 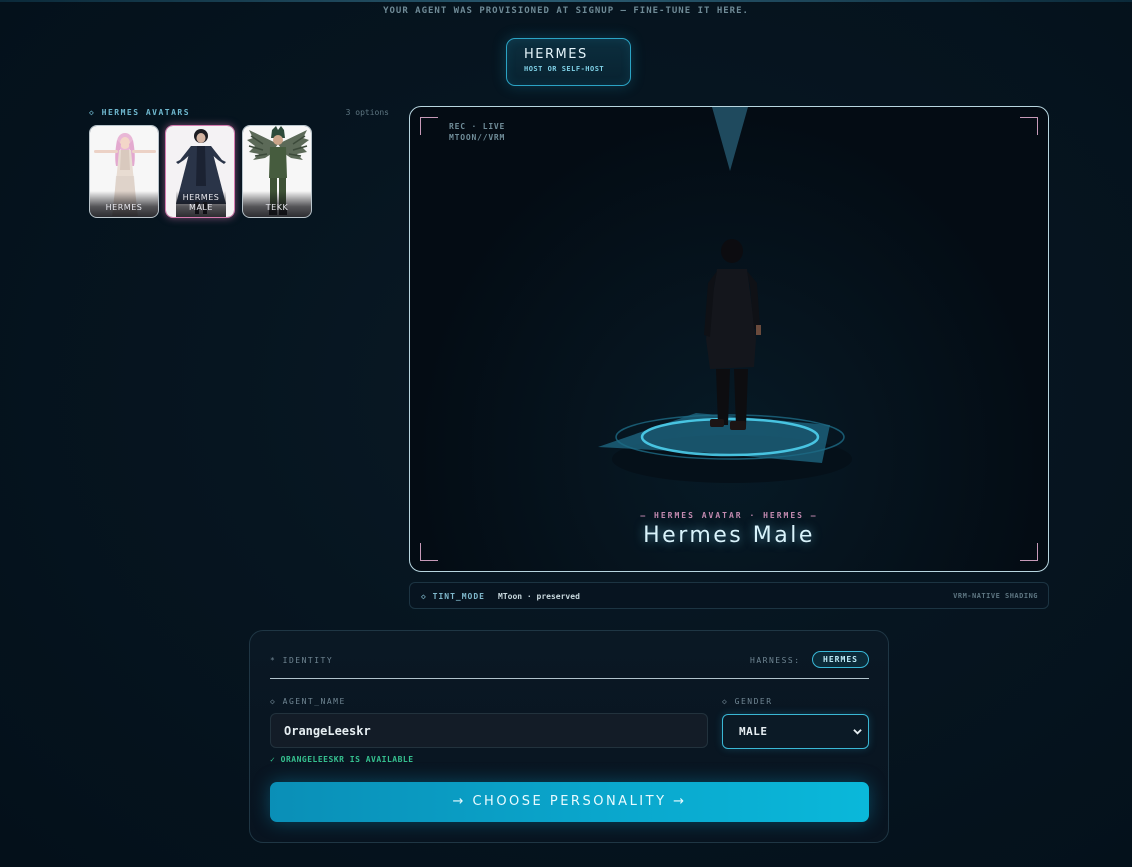 What do you see at coordinates (556, 54) in the screenshot?
I see `harness-name: HERMES` at bounding box center [556, 54].